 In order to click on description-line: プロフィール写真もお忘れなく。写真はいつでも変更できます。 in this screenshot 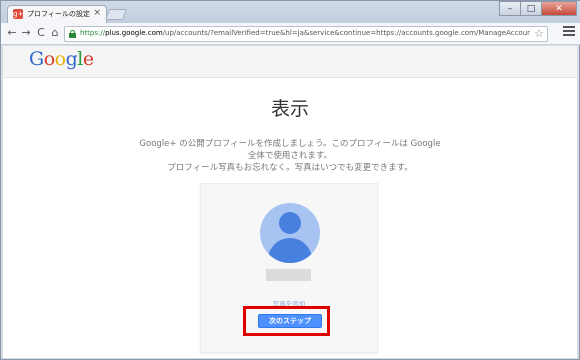, I will do `click(290, 168)`.